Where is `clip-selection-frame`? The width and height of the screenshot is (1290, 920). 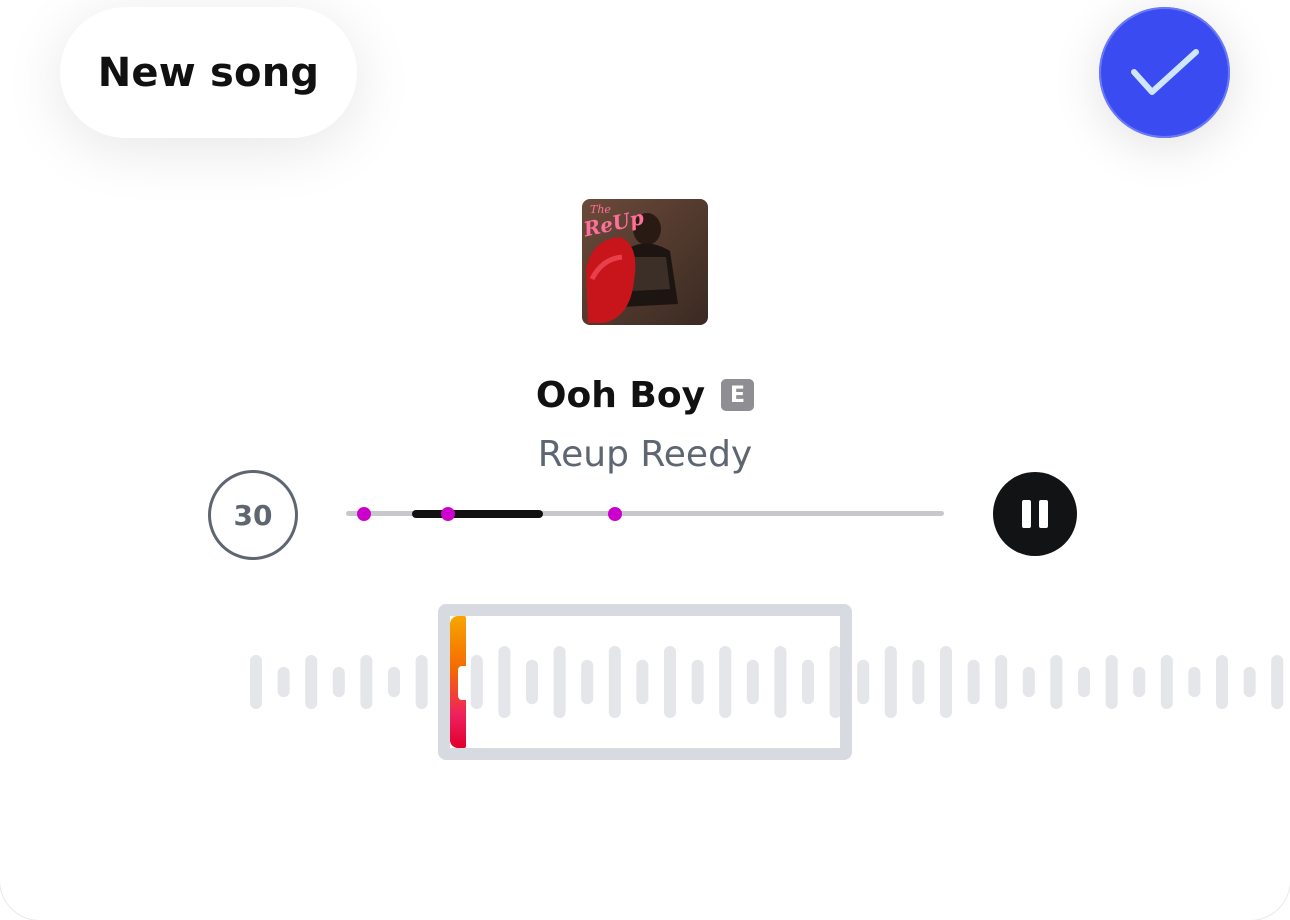
clip-selection-frame is located at coordinates (645, 682).